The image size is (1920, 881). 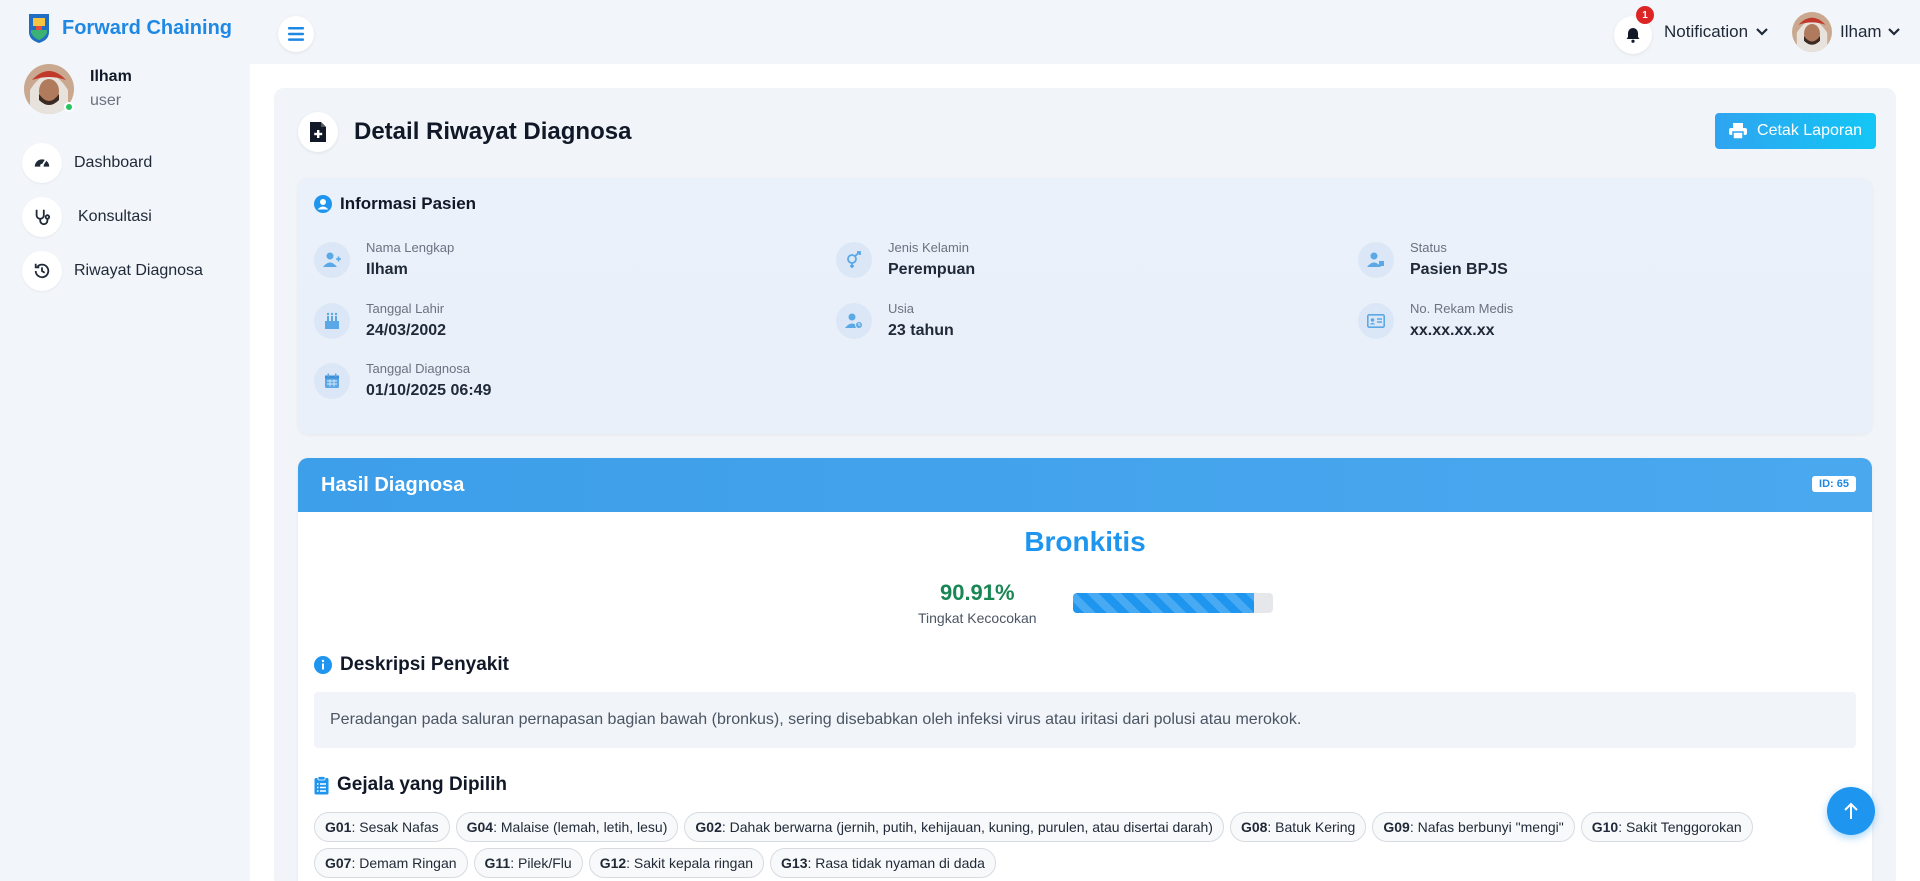 I want to click on symptom-text: : Demam Ringan, so click(x=404, y=863).